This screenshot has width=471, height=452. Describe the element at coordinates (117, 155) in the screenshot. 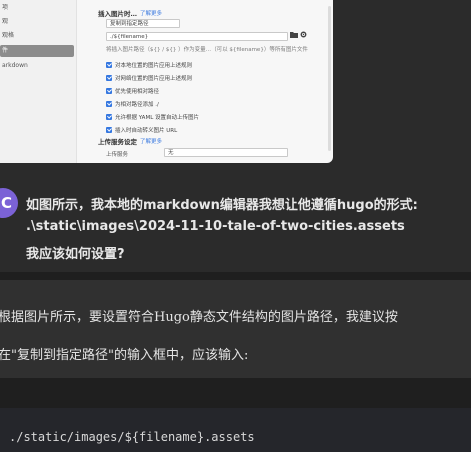

I see `upload-service-label: 上传服务` at that location.